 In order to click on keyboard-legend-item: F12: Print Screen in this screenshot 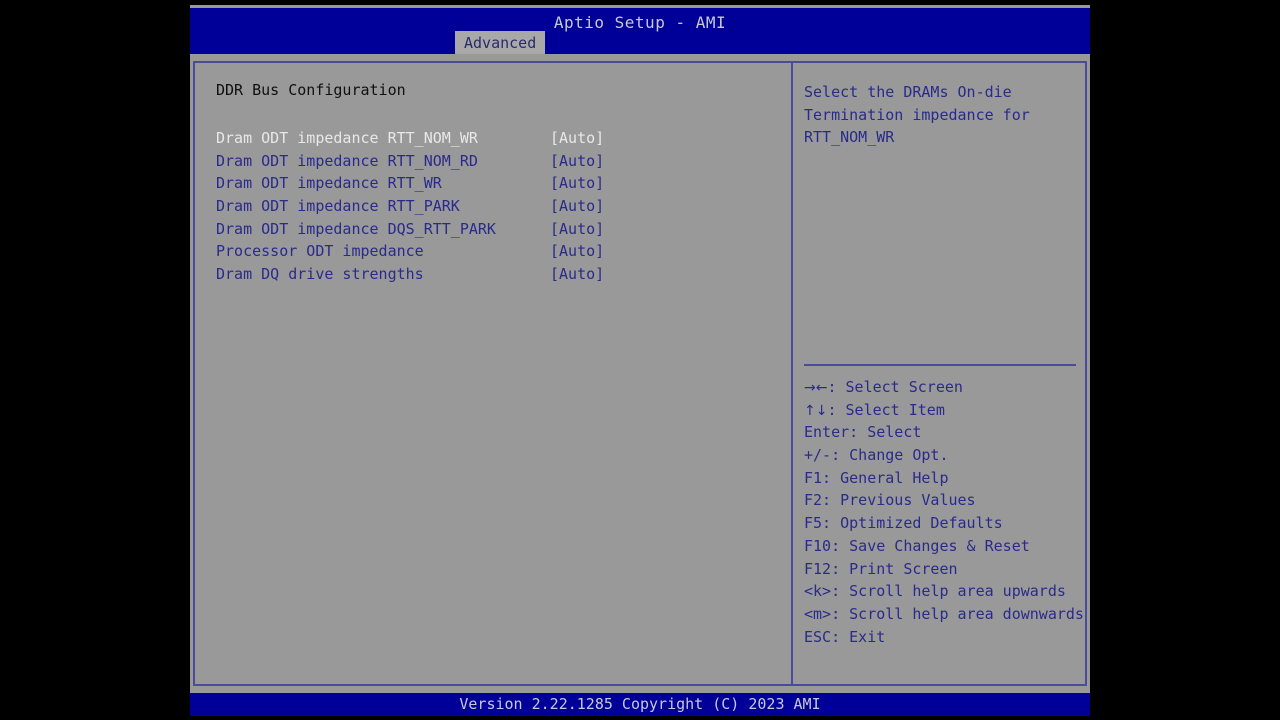, I will do `click(946, 569)`.